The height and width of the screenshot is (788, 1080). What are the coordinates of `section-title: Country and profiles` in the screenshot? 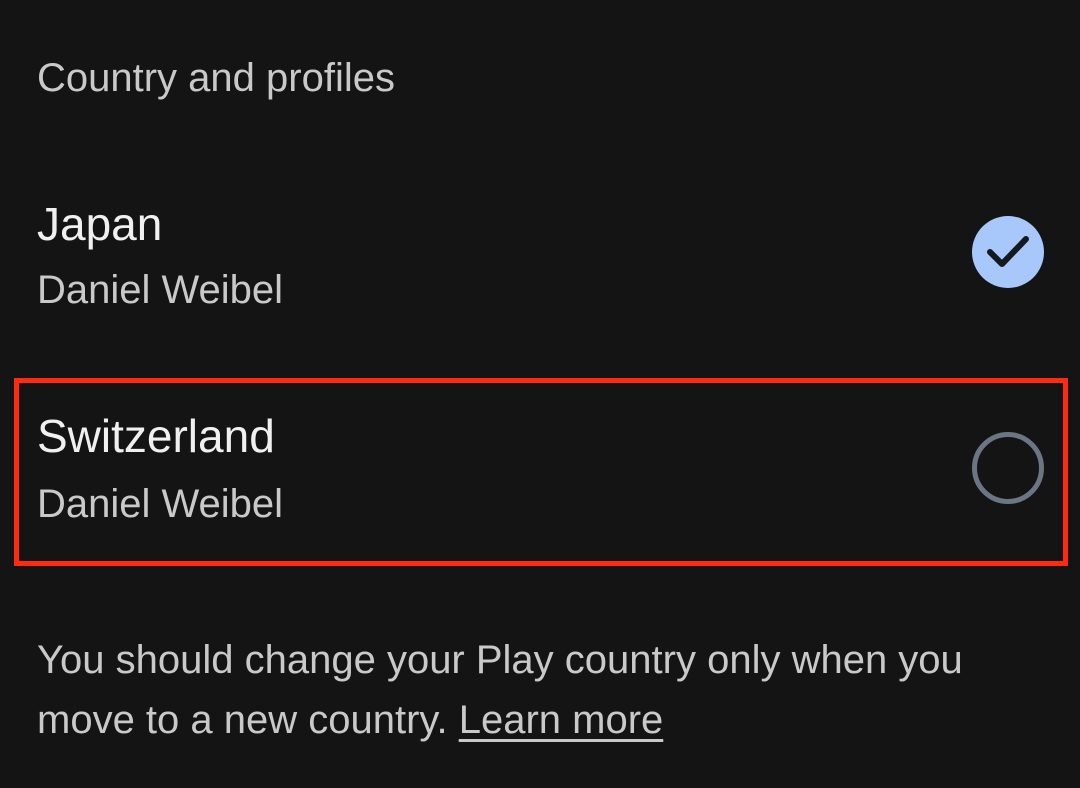 It's located at (216, 78).